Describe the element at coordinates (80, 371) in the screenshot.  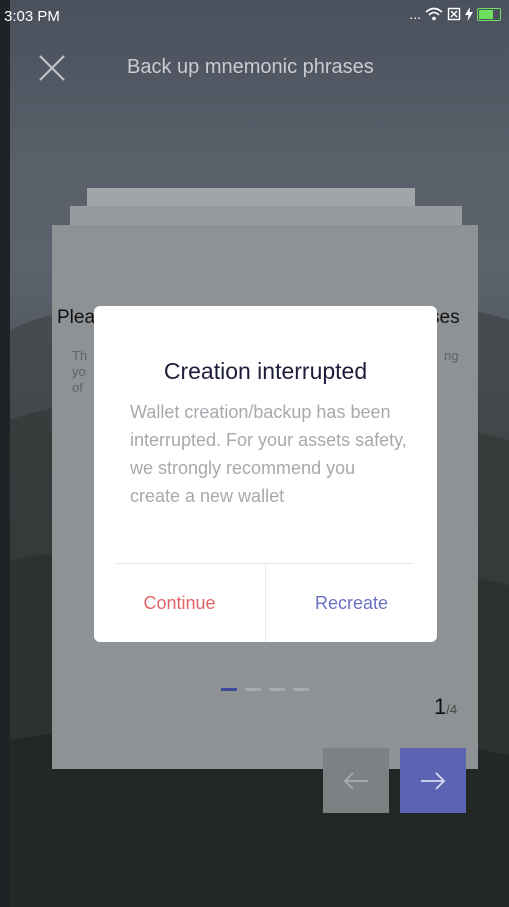
I see `card-subtext-left: Th yo of` at that location.